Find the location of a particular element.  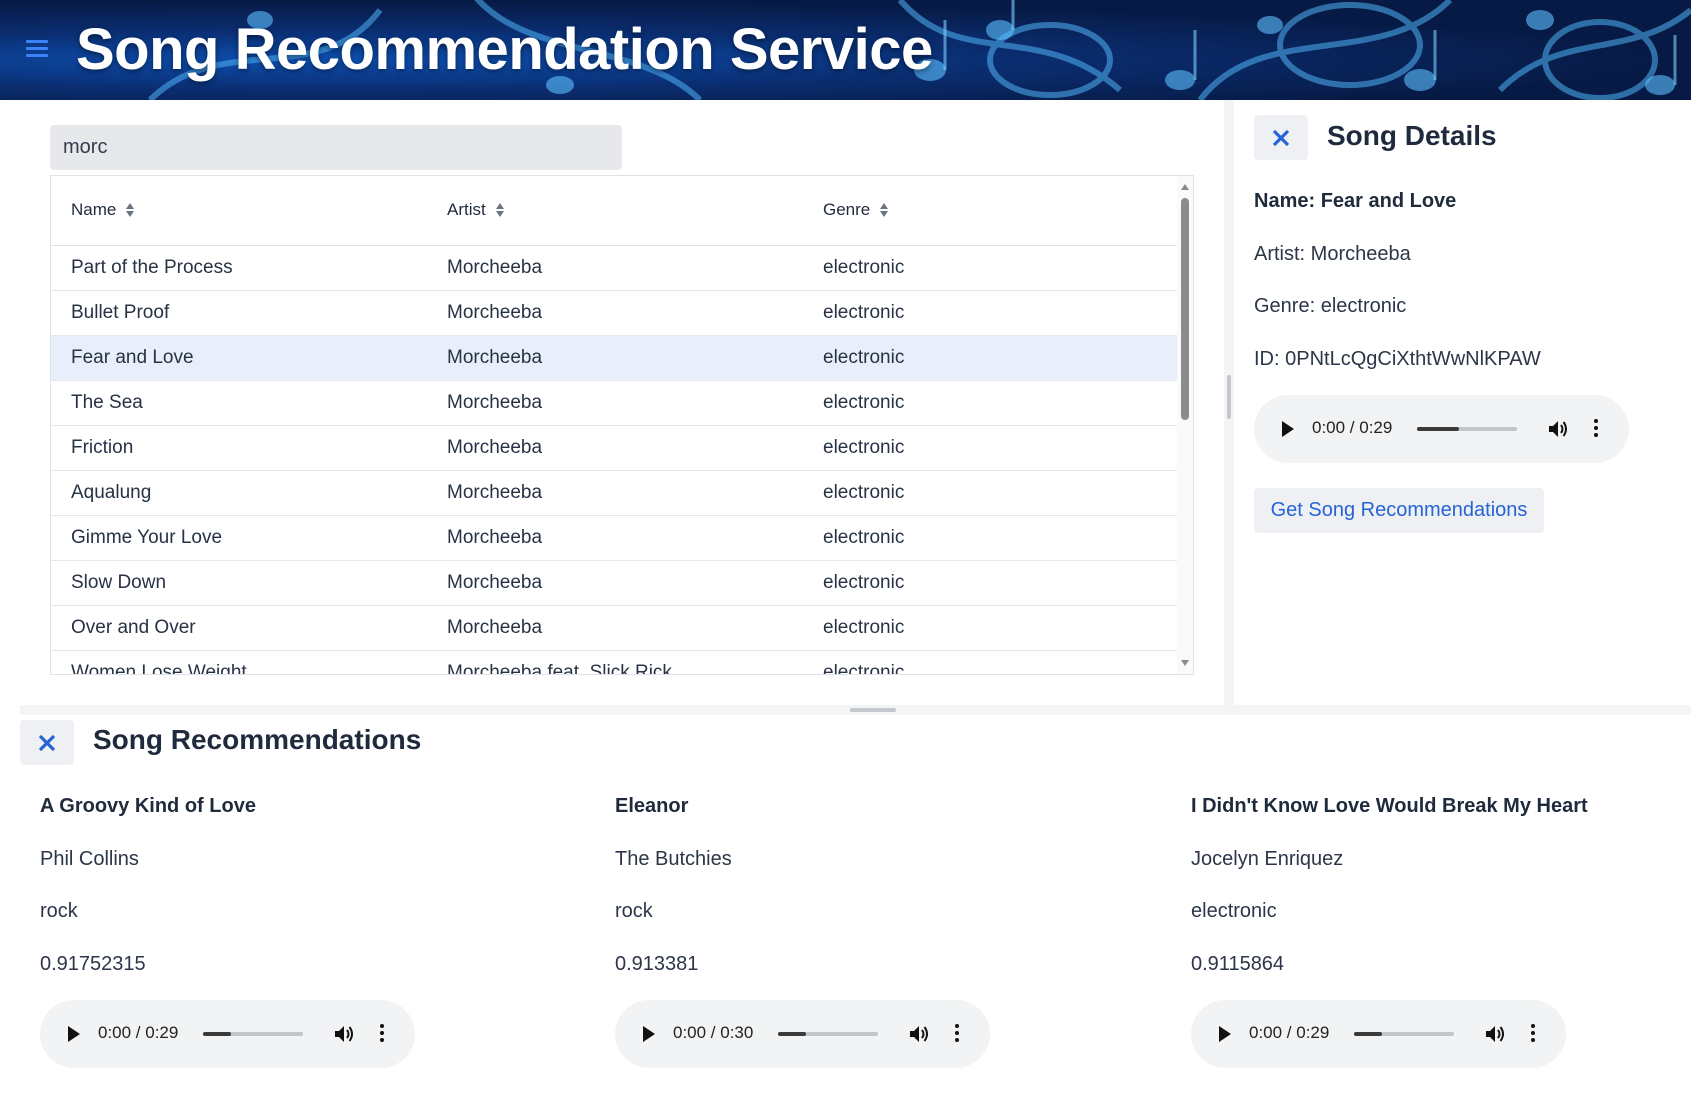

recommendation-audio-player: 0:00 / 0:30 is located at coordinates (802, 1034).